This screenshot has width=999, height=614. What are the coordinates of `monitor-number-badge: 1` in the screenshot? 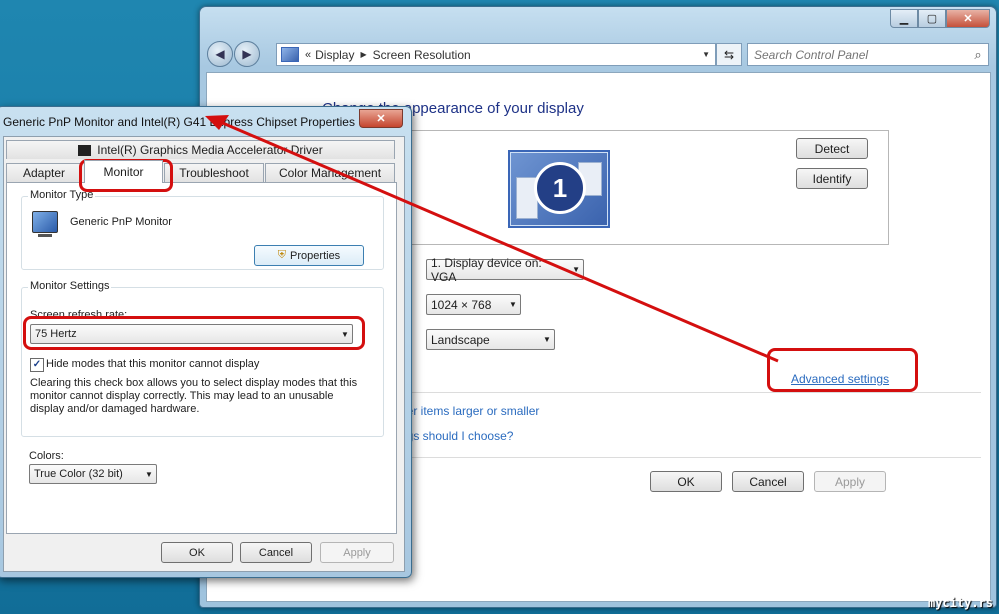 It's located at (560, 188).